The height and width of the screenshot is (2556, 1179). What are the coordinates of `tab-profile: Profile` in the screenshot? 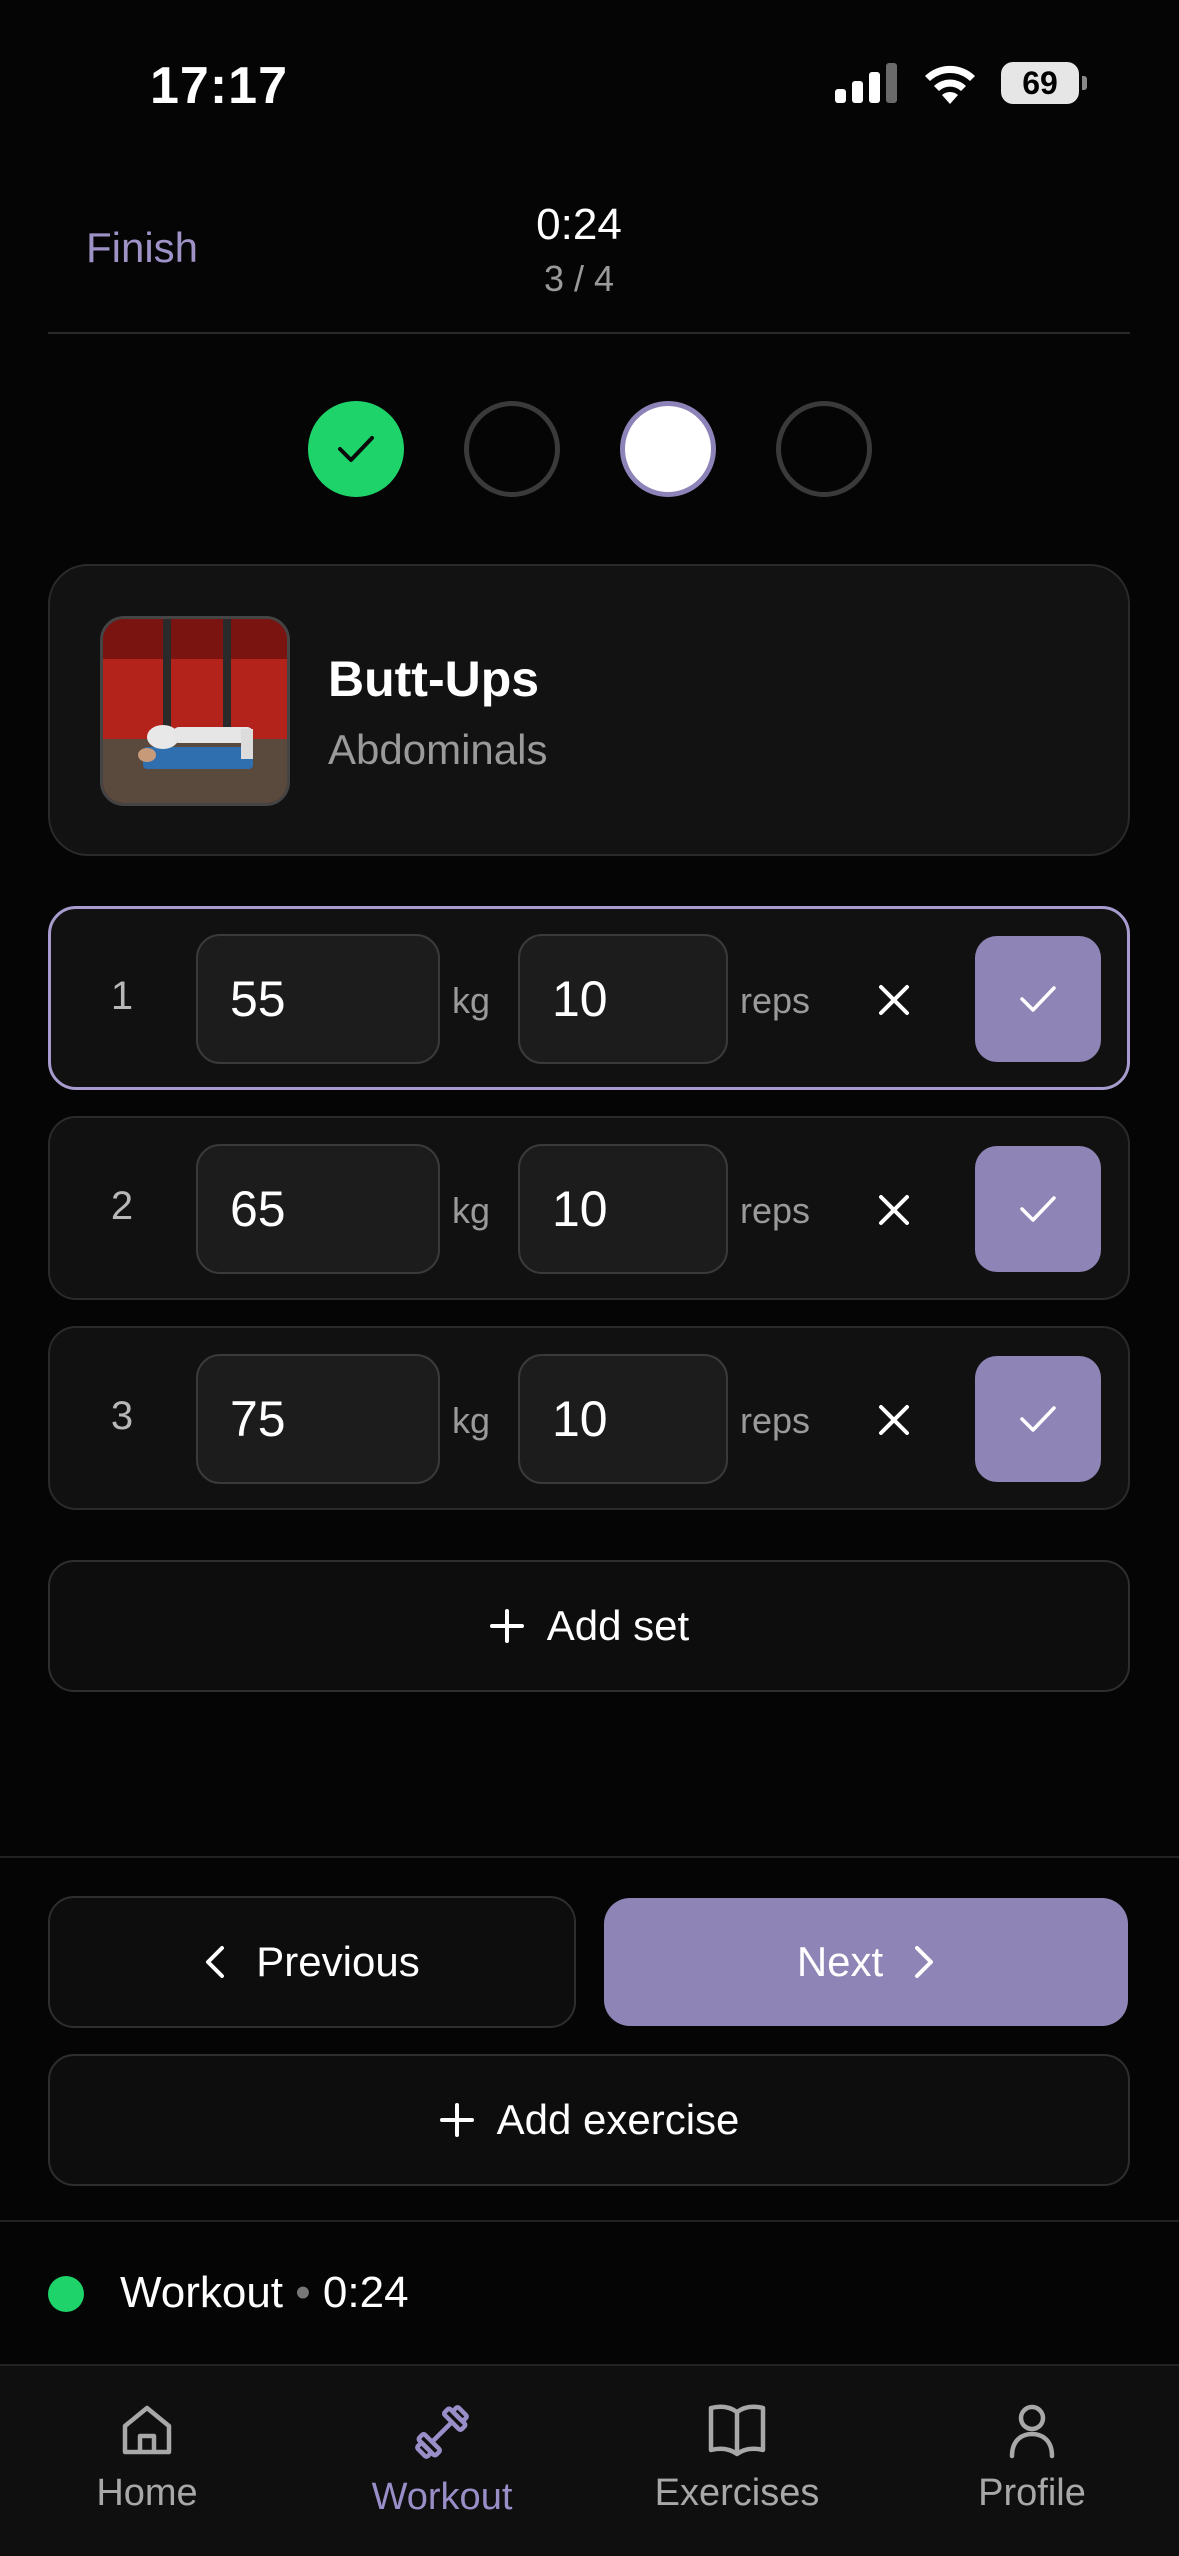 It's located at (1032, 2457).